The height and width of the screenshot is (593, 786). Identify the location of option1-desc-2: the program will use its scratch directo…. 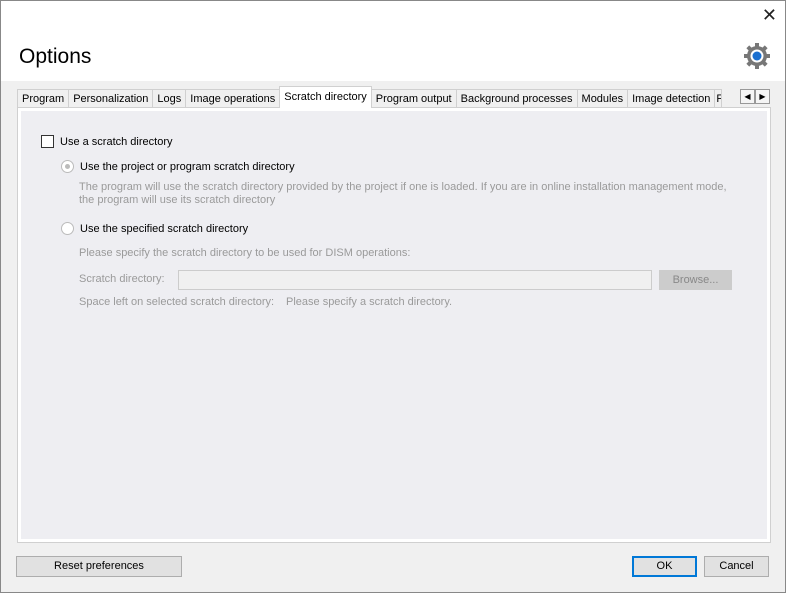
(177, 200).